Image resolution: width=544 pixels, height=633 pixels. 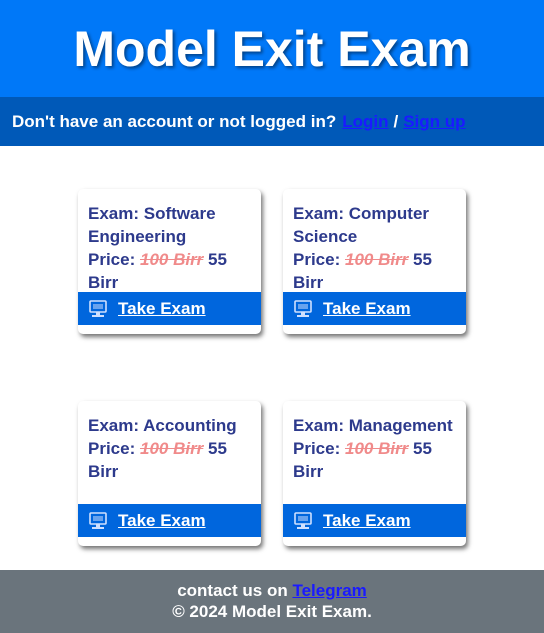 I want to click on exam-title: Exam: Management, so click(x=373, y=425).